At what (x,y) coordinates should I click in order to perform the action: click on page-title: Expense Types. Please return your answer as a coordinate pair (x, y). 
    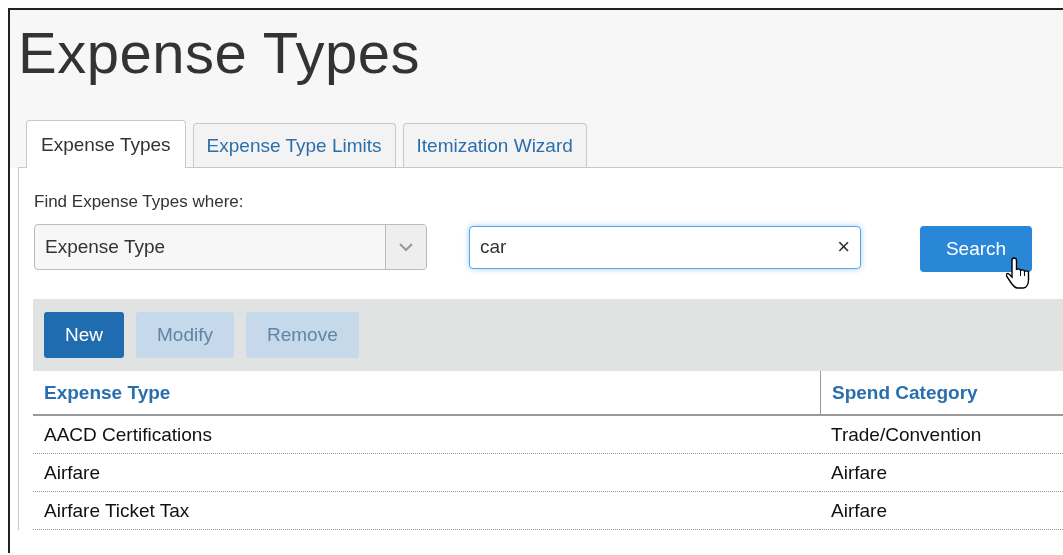
    Looking at the image, I should click on (220, 53).